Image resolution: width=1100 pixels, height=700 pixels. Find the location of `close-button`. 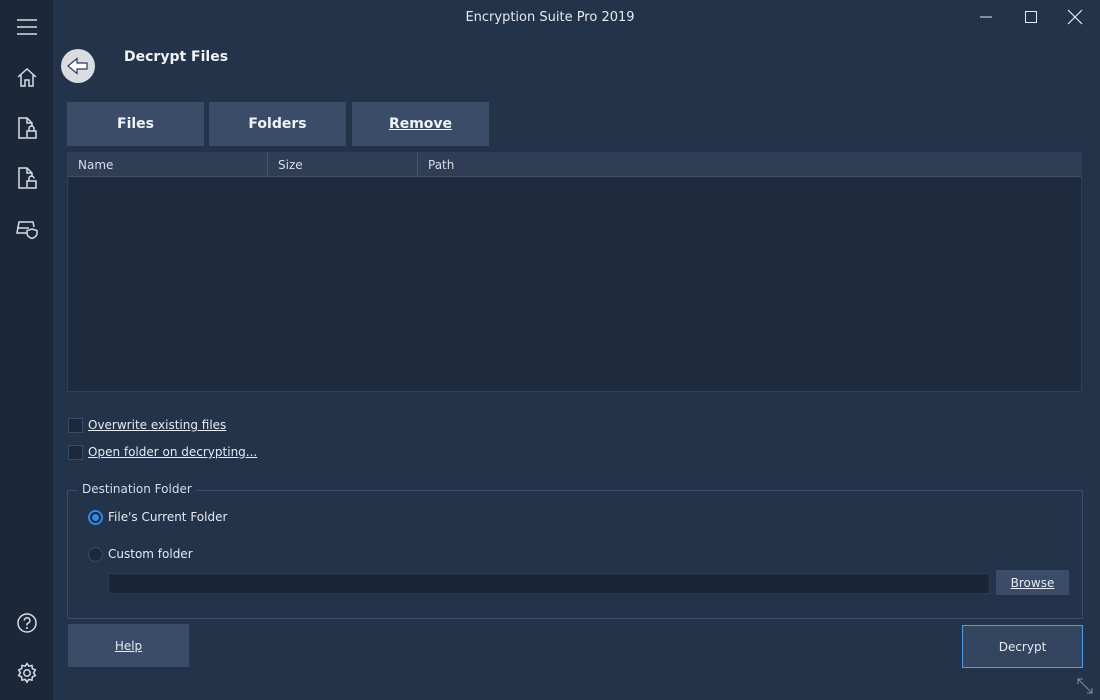

close-button is located at coordinates (1075, 17).